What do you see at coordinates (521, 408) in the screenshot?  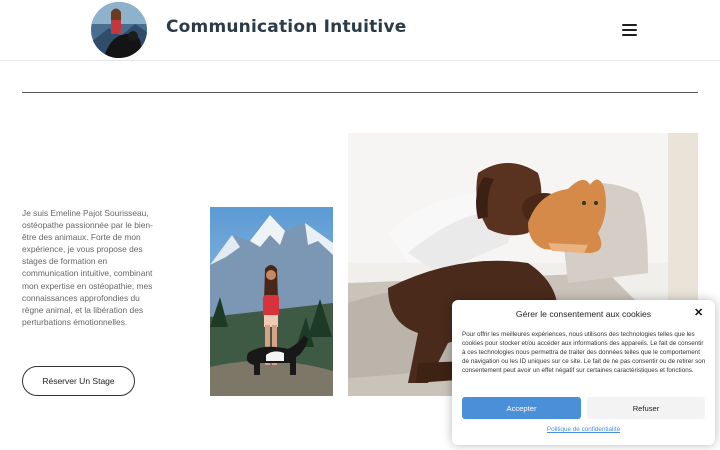 I see `accept-button: Accepter` at bounding box center [521, 408].